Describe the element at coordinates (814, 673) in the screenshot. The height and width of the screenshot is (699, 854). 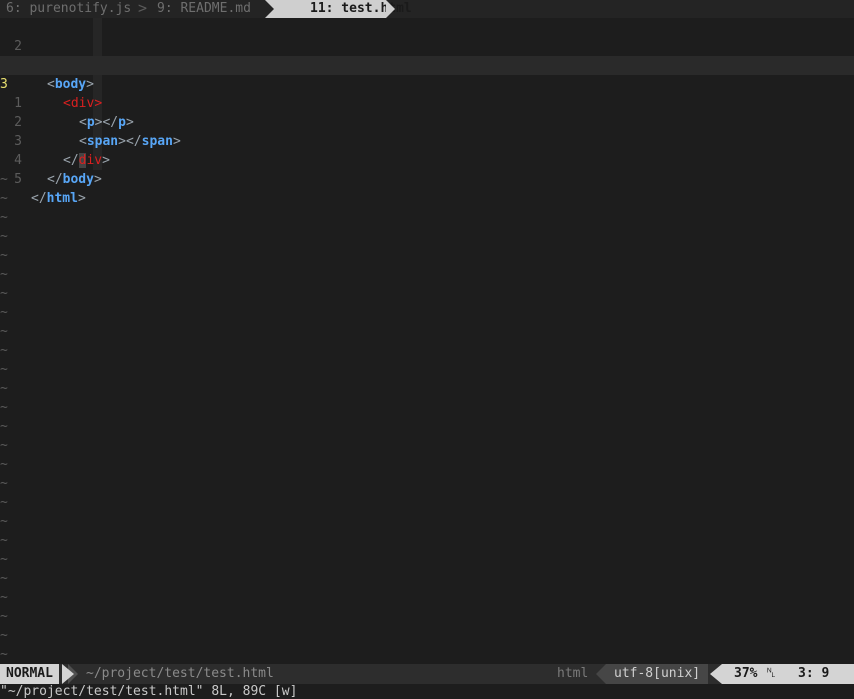
I see `cursor-position: 3: 9` at that location.